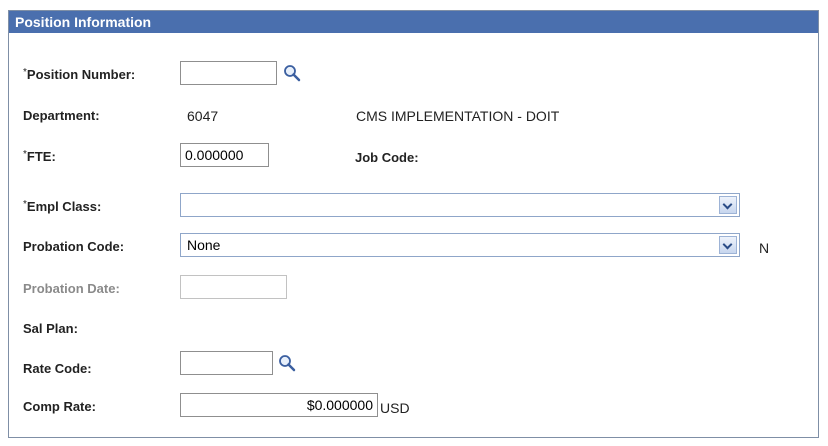 The width and height of the screenshot is (828, 446). Describe the element at coordinates (71, 288) in the screenshot. I see `probation-date-label: Probation Date:` at that location.